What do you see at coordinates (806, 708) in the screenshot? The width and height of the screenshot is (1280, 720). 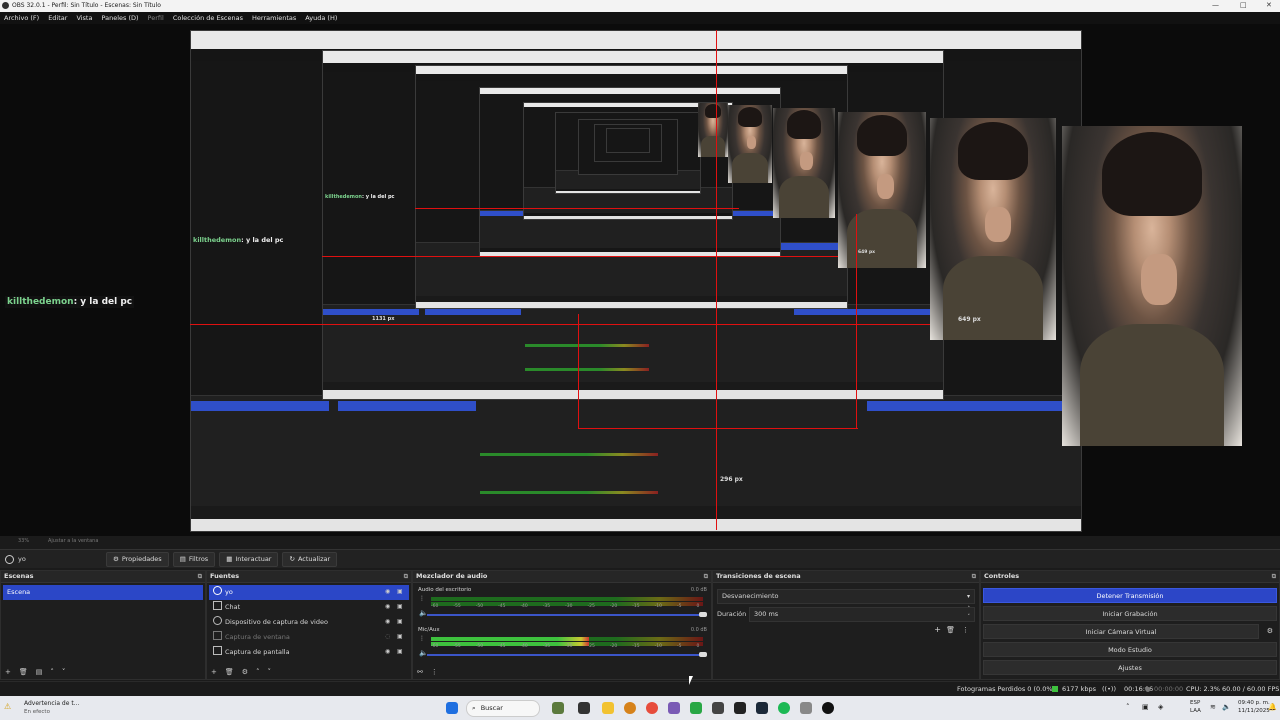 I see `settings-app-icon` at bounding box center [806, 708].